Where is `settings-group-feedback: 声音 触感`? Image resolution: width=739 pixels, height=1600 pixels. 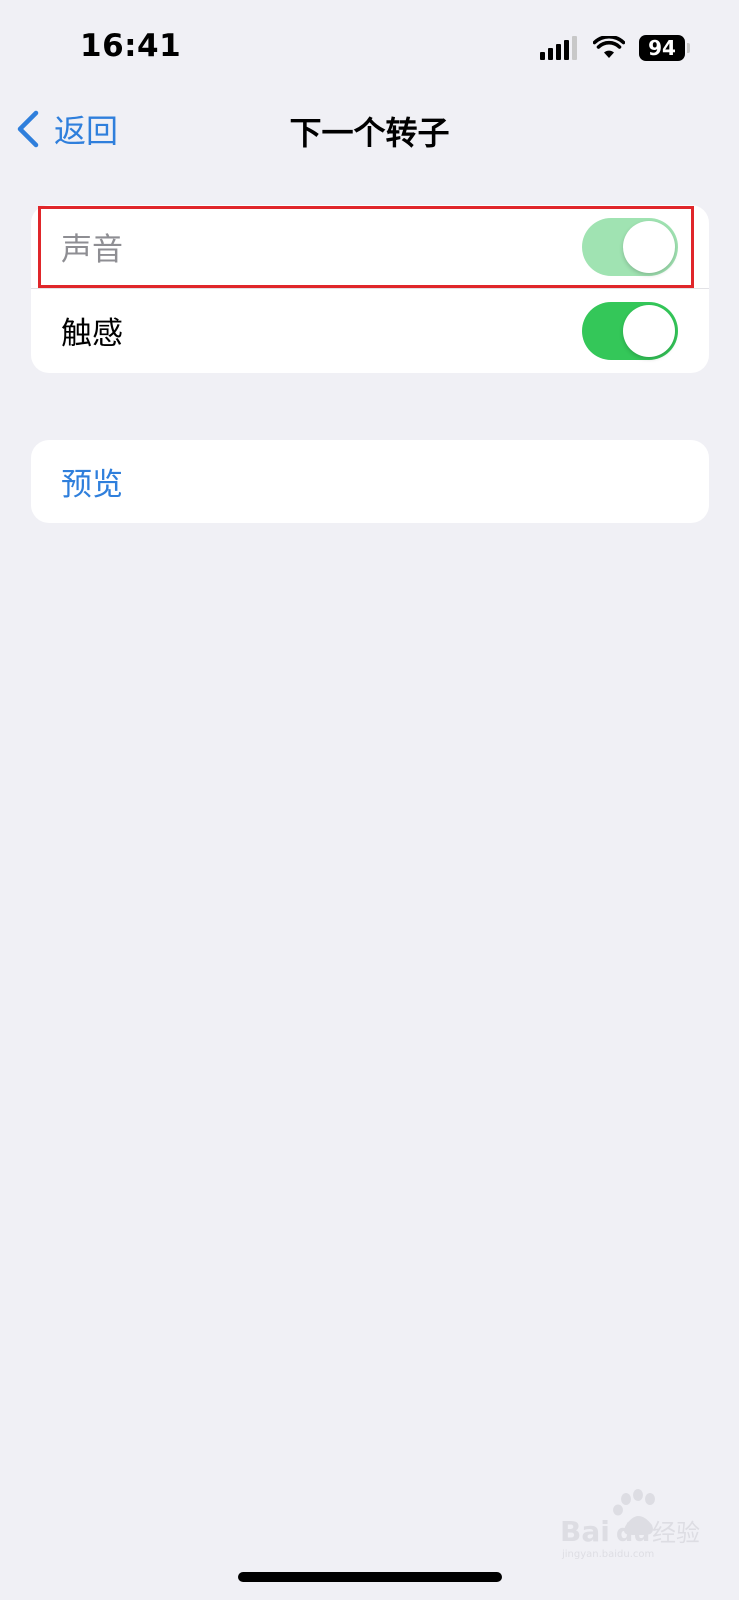 settings-group-feedback: 声音 触感 is located at coordinates (370, 289).